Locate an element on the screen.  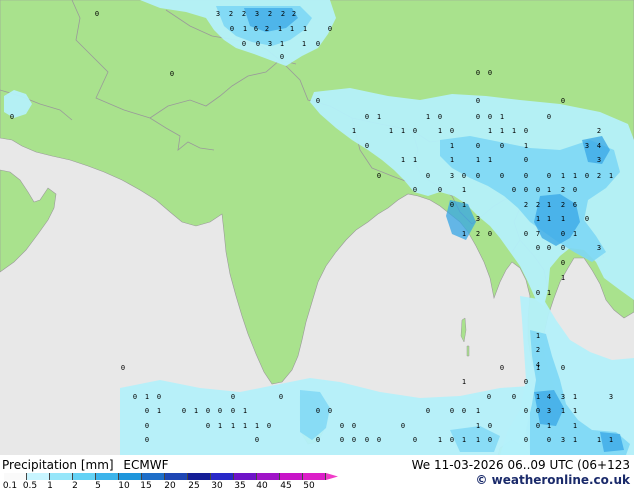
value-label: 6 is located at coordinates (256, 29).